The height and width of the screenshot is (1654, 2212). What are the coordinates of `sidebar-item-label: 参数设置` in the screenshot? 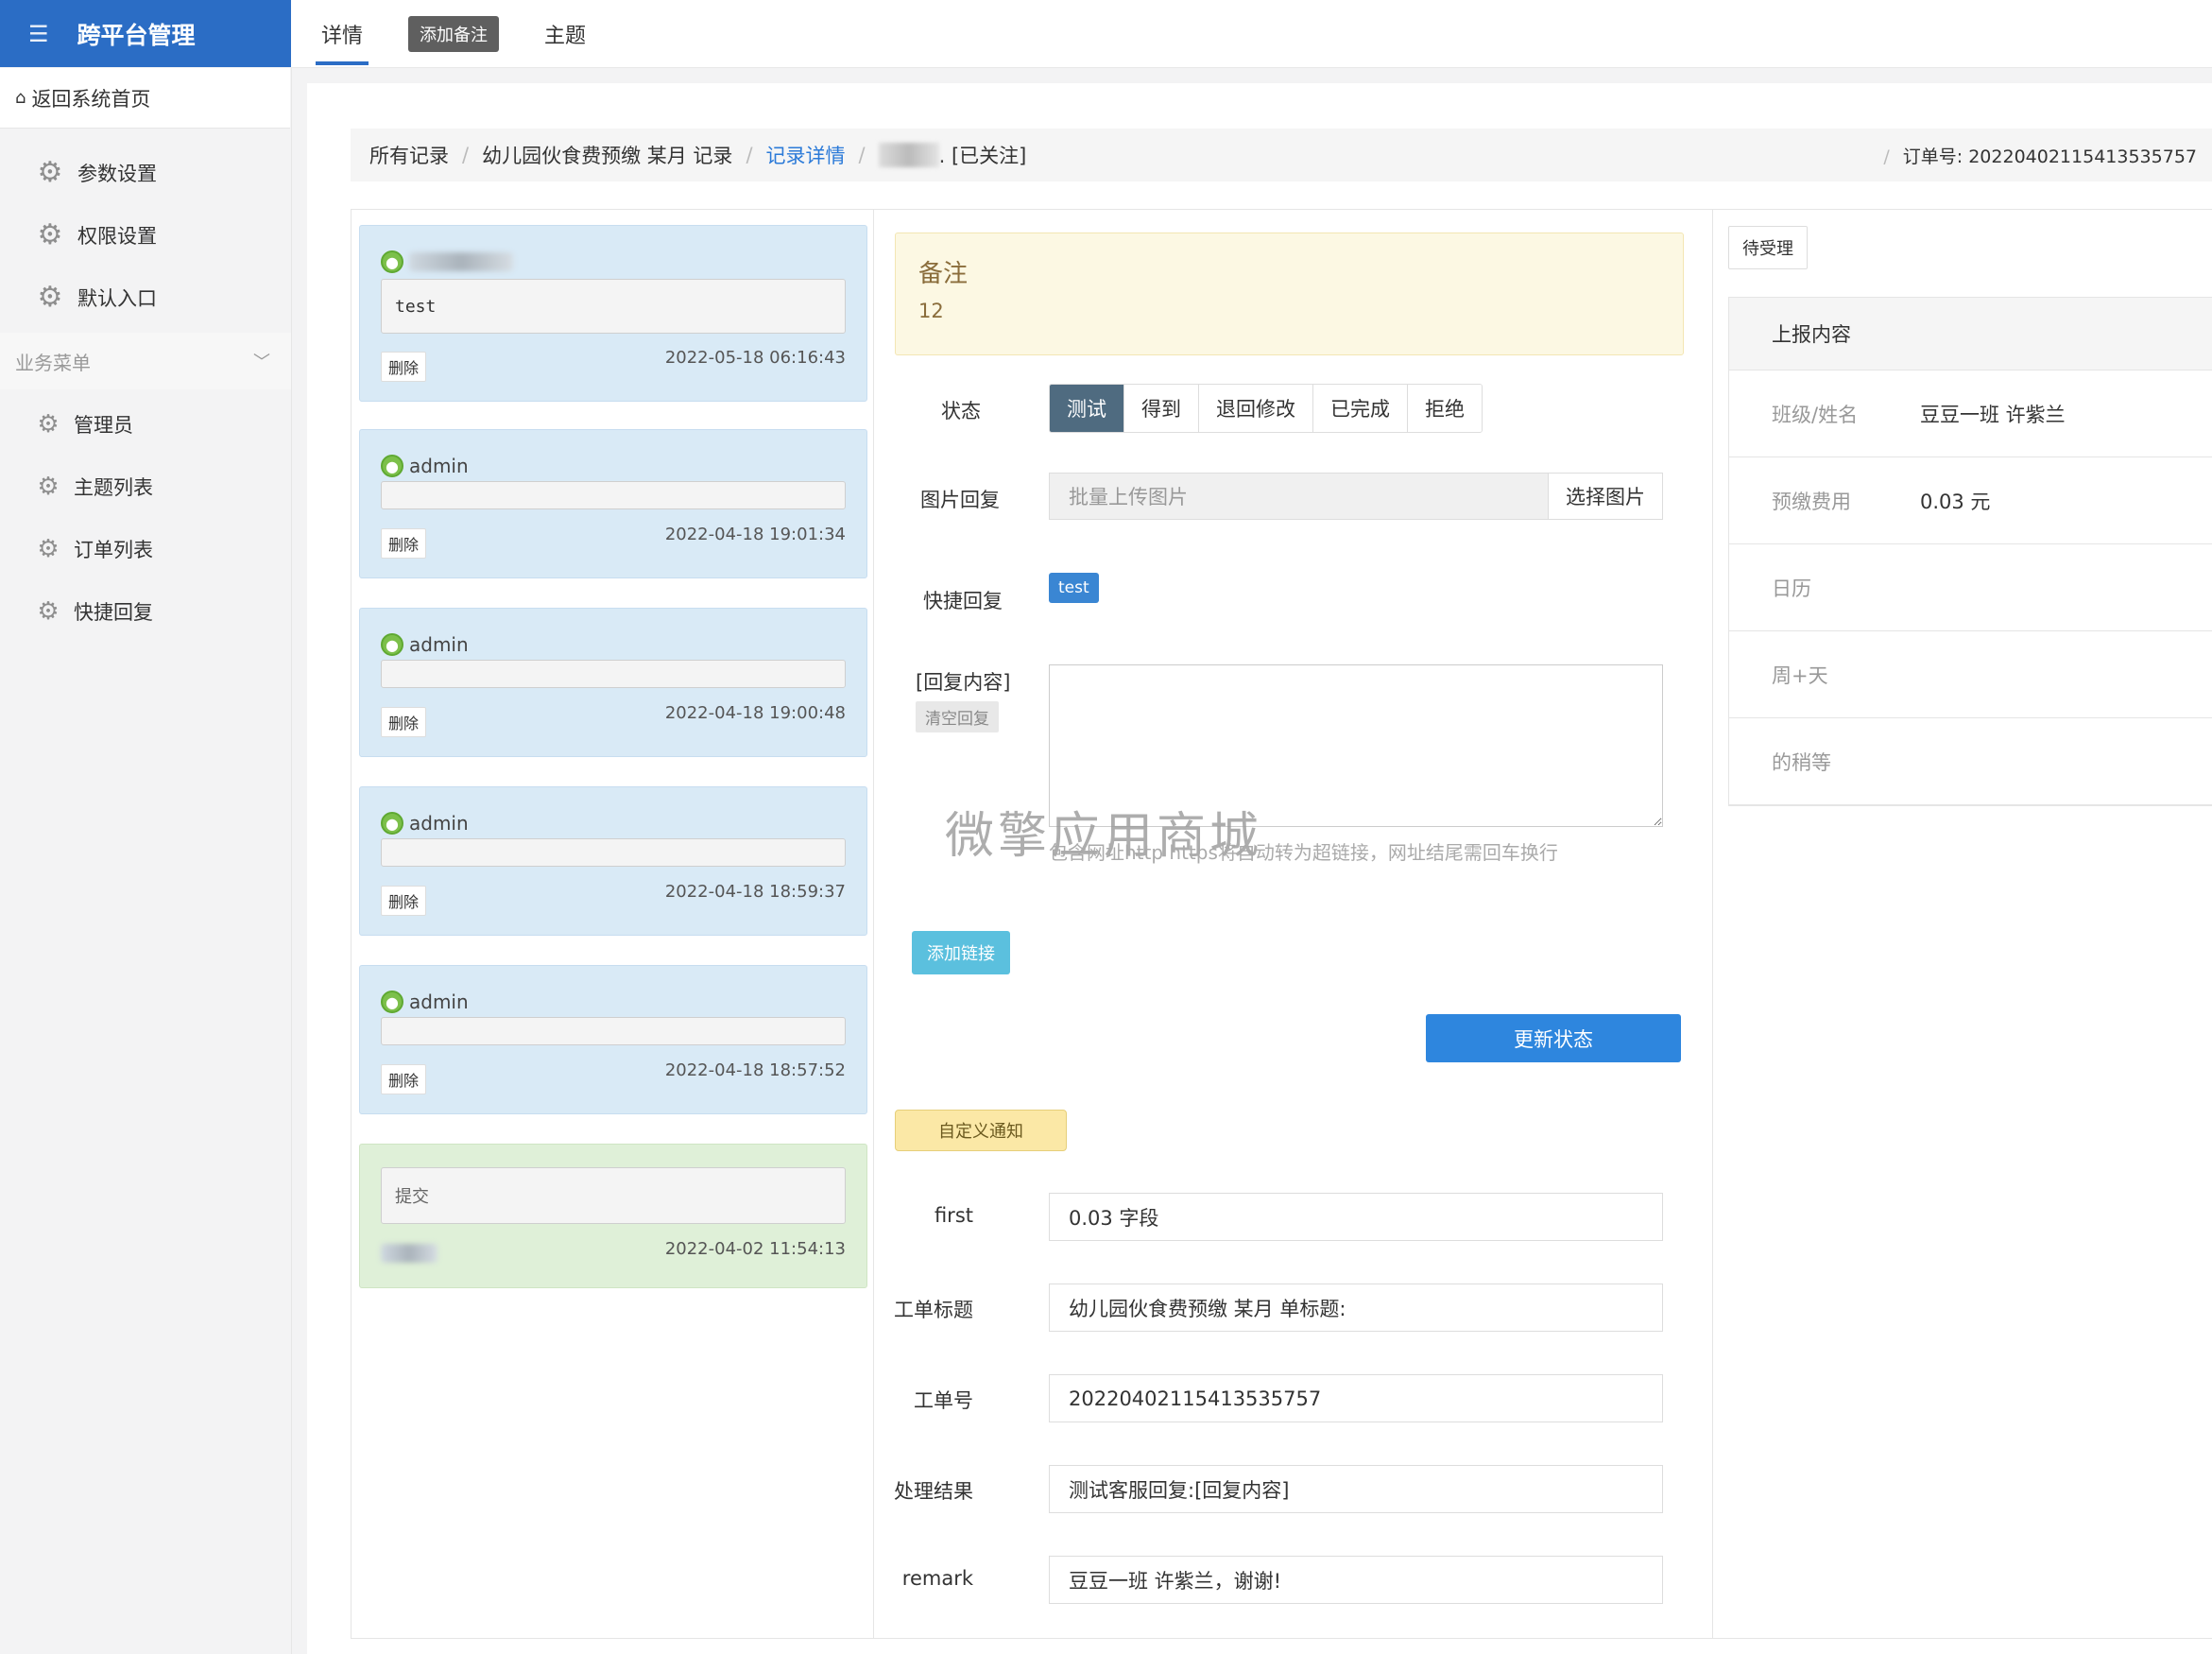 It's located at (117, 174).